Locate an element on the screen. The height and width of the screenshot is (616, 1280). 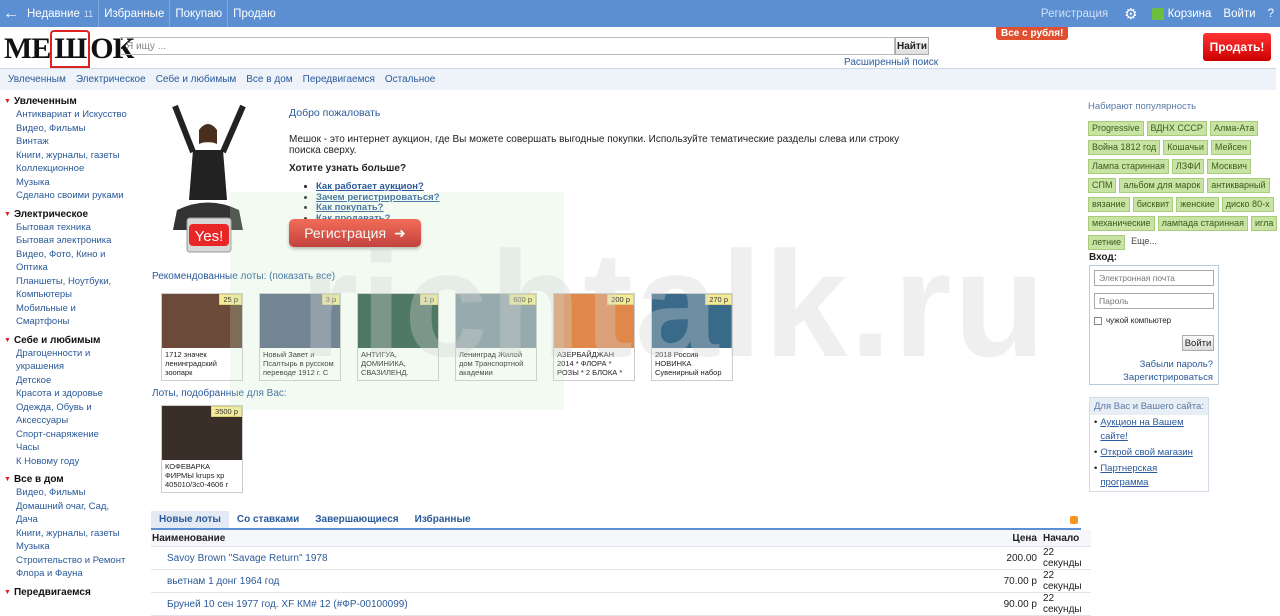
popular-tag: ВДНХ СССР is located at coordinates (1176, 128).